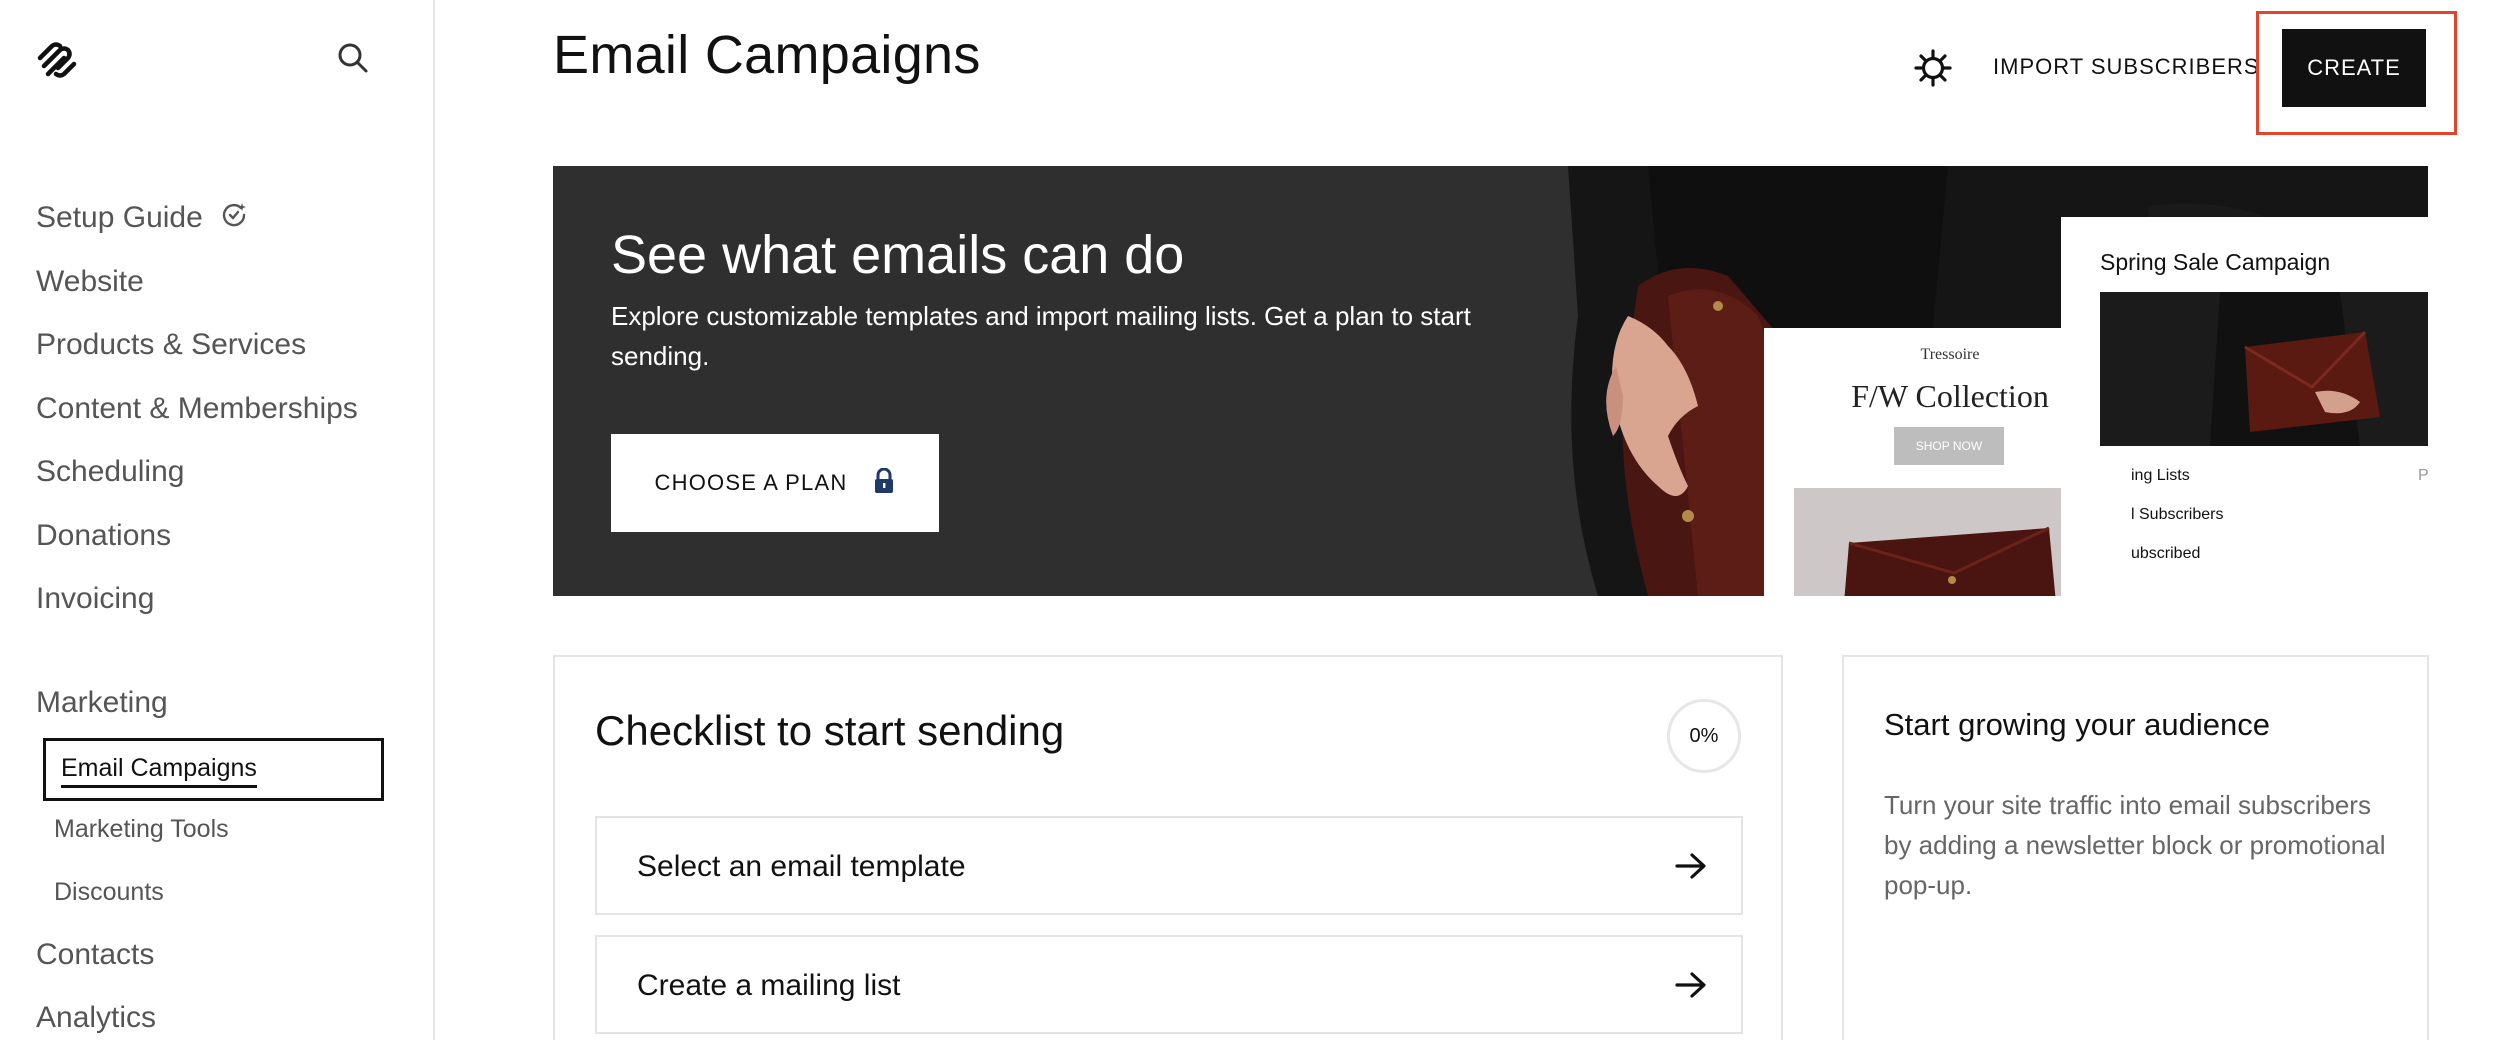 Image resolution: width=2500 pixels, height=1040 pixels. Describe the element at coordinates (769, 985) in the screenshot. I see `checklist-item-label: Create a mailing list` at that location.